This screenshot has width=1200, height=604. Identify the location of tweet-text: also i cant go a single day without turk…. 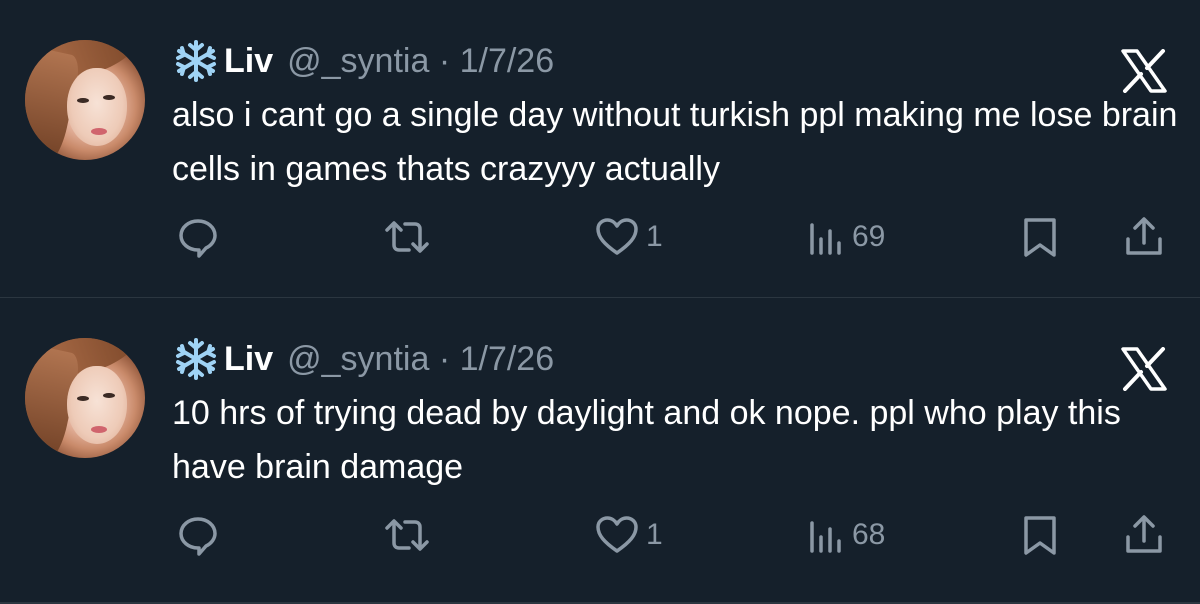
(675, 142).